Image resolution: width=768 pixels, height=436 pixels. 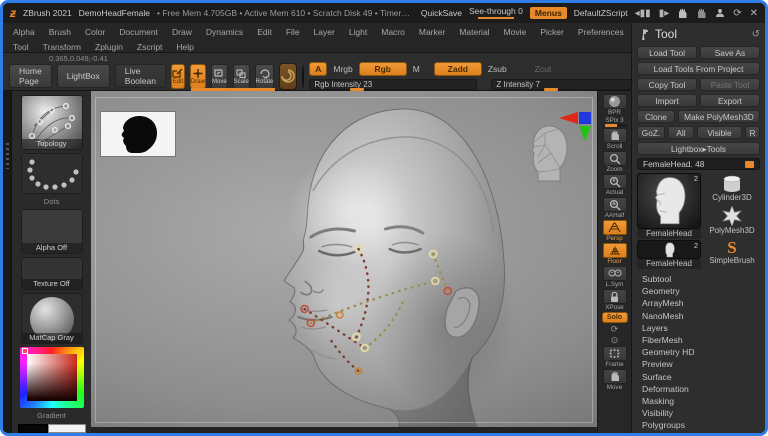 What do you see at coordinates (701, 13) in the screenshot?
I see `hand-right-icon` at bounding box center [701, 13].